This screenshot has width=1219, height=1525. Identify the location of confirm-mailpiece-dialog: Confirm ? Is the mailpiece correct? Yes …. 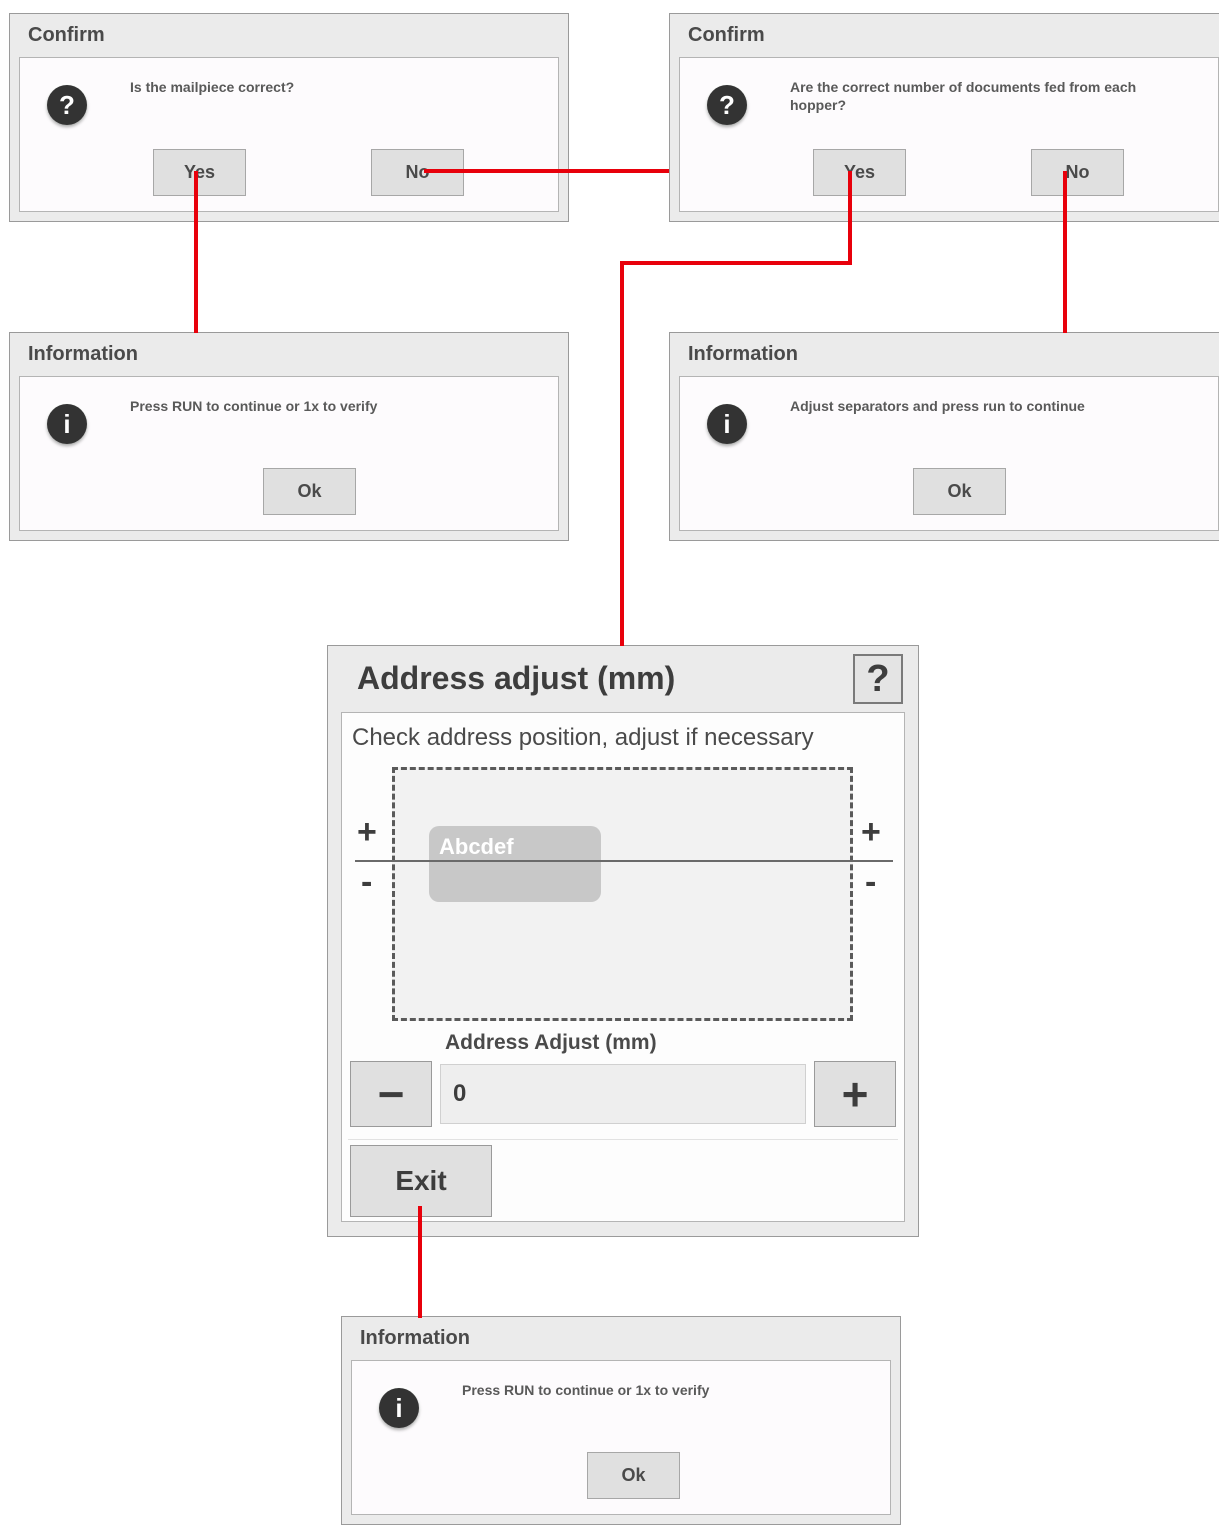
(289, 117).